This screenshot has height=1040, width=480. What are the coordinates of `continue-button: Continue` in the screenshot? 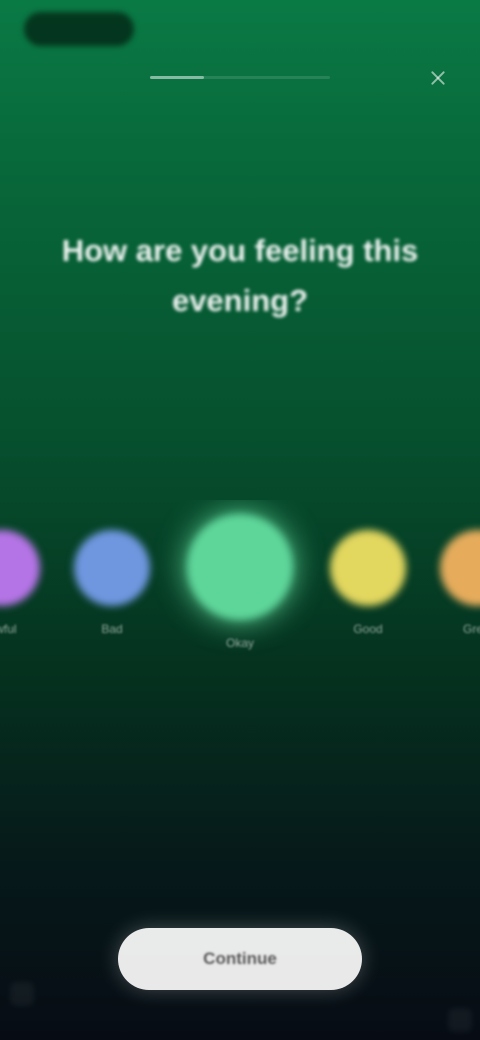 It's located at (240, 959).